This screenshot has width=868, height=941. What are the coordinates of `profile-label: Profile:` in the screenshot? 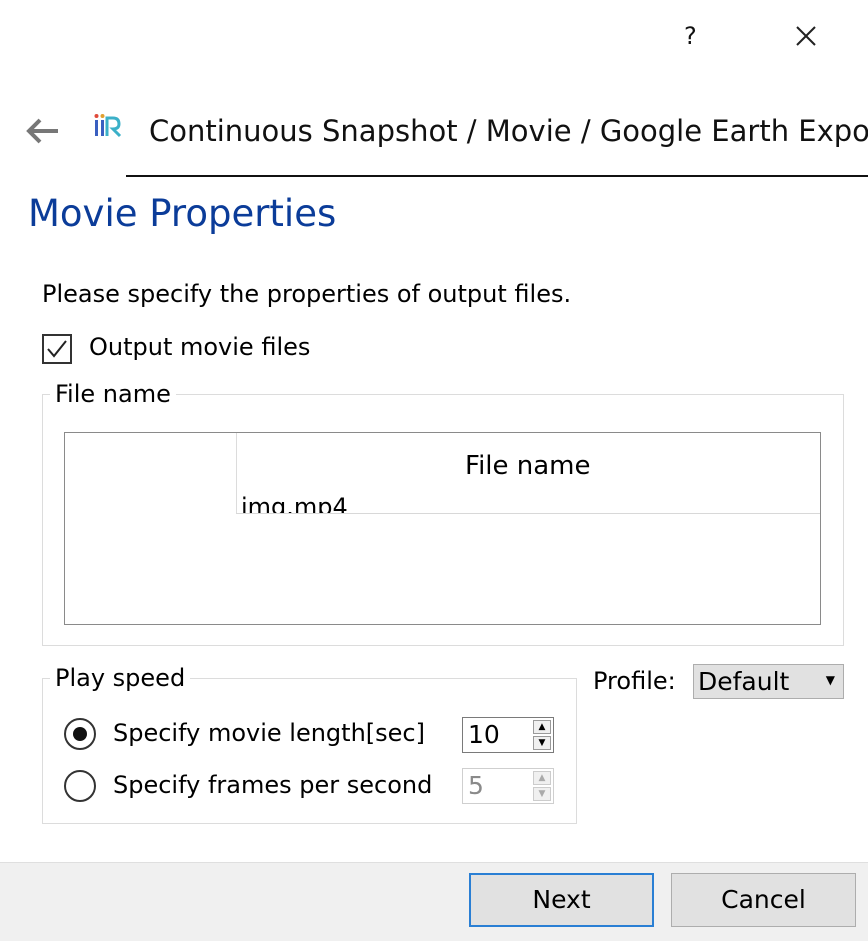 It's located at (634, 681).